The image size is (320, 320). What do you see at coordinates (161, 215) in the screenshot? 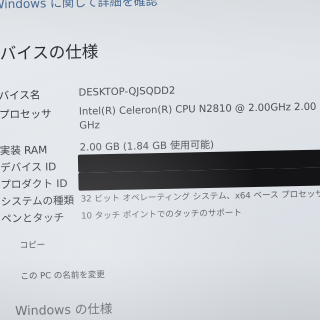
I see `spec-value: 10 タッチ ポイントでのタッチのサポート` at bounding box center [161, 215].